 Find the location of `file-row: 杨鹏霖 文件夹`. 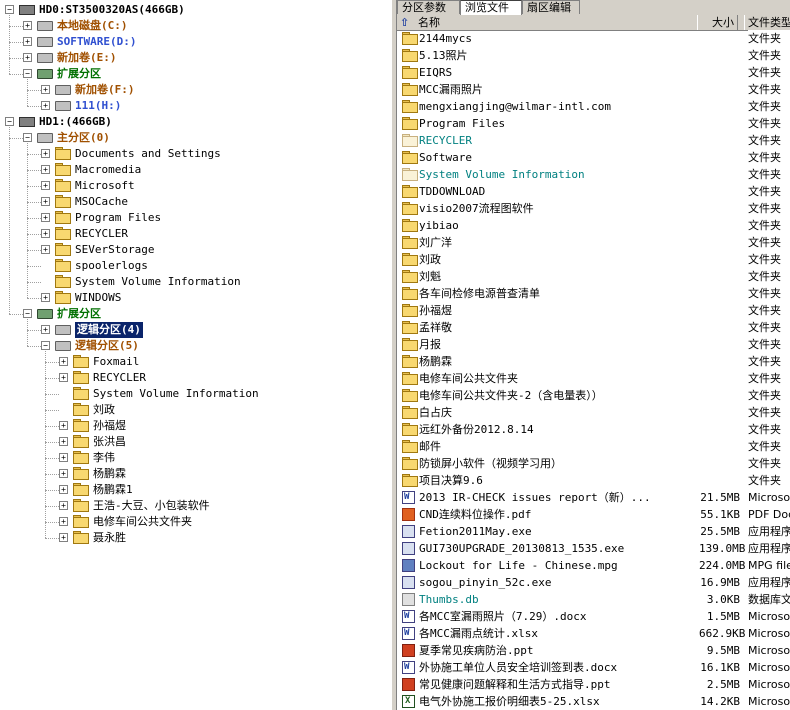

file-row: 杨鹏霖 文件夹 is located at coordinates (593, 361).